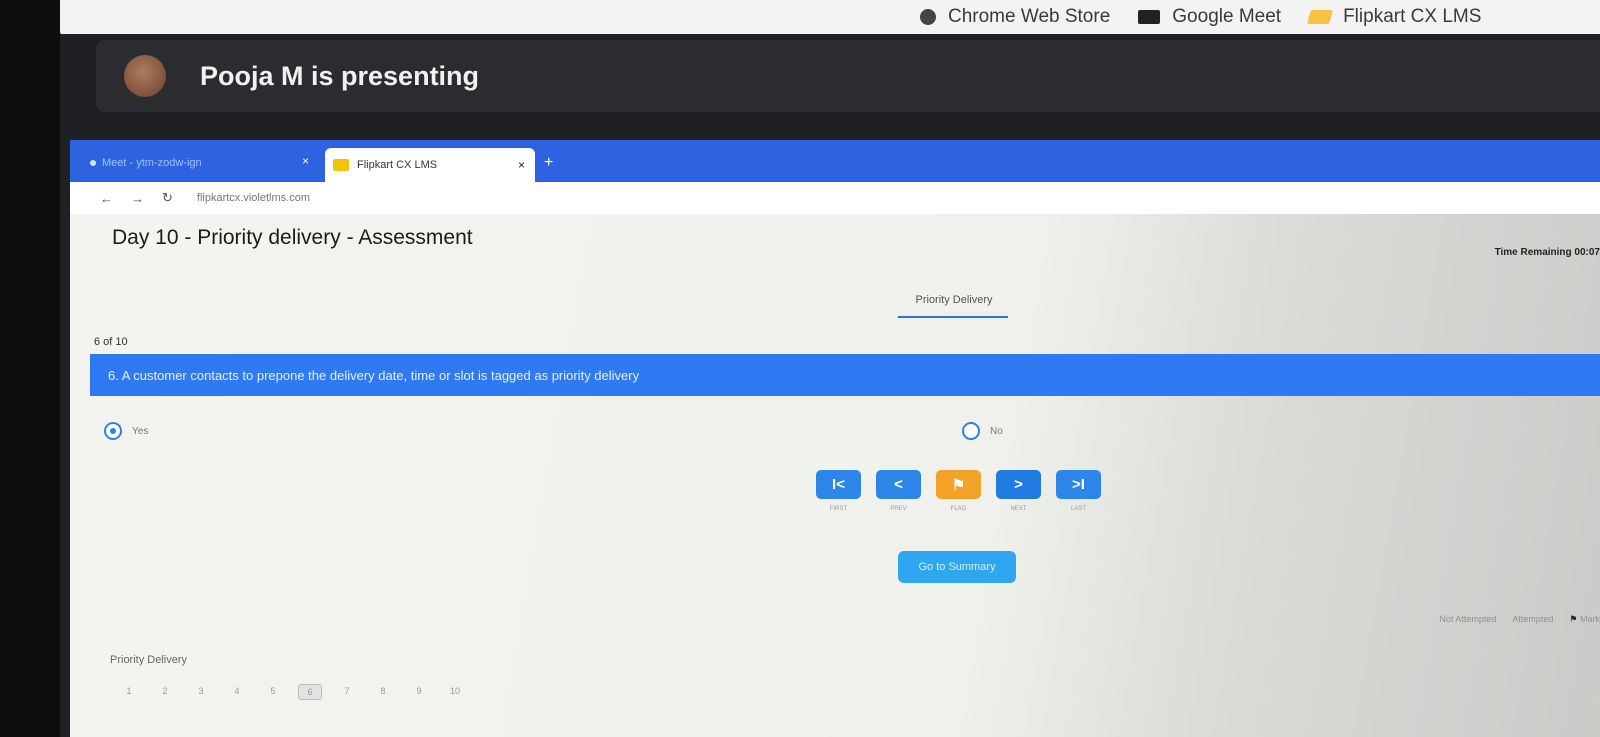  Describe the element at coordinates (1468, 619) in the screenshot. I see `legend-not-attempted: Not Attempted` at that location.